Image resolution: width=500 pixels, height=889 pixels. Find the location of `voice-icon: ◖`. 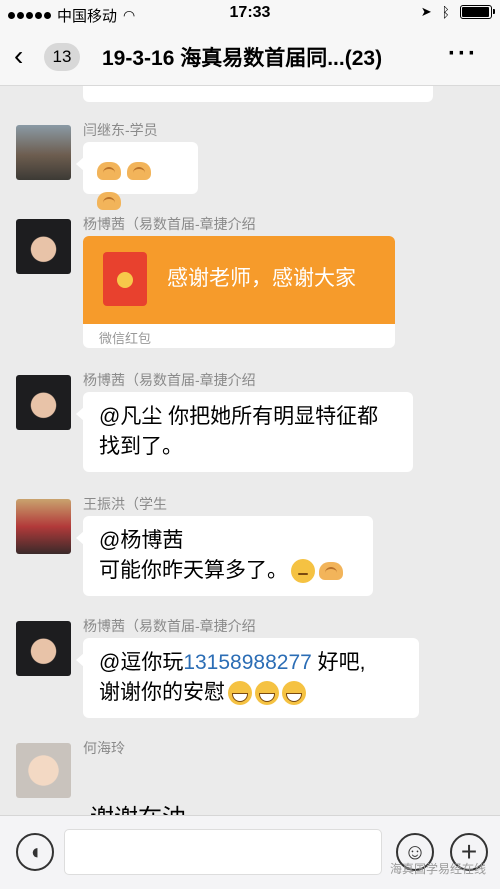

voice-icon: ◖ is located at coordinates (35, 852).